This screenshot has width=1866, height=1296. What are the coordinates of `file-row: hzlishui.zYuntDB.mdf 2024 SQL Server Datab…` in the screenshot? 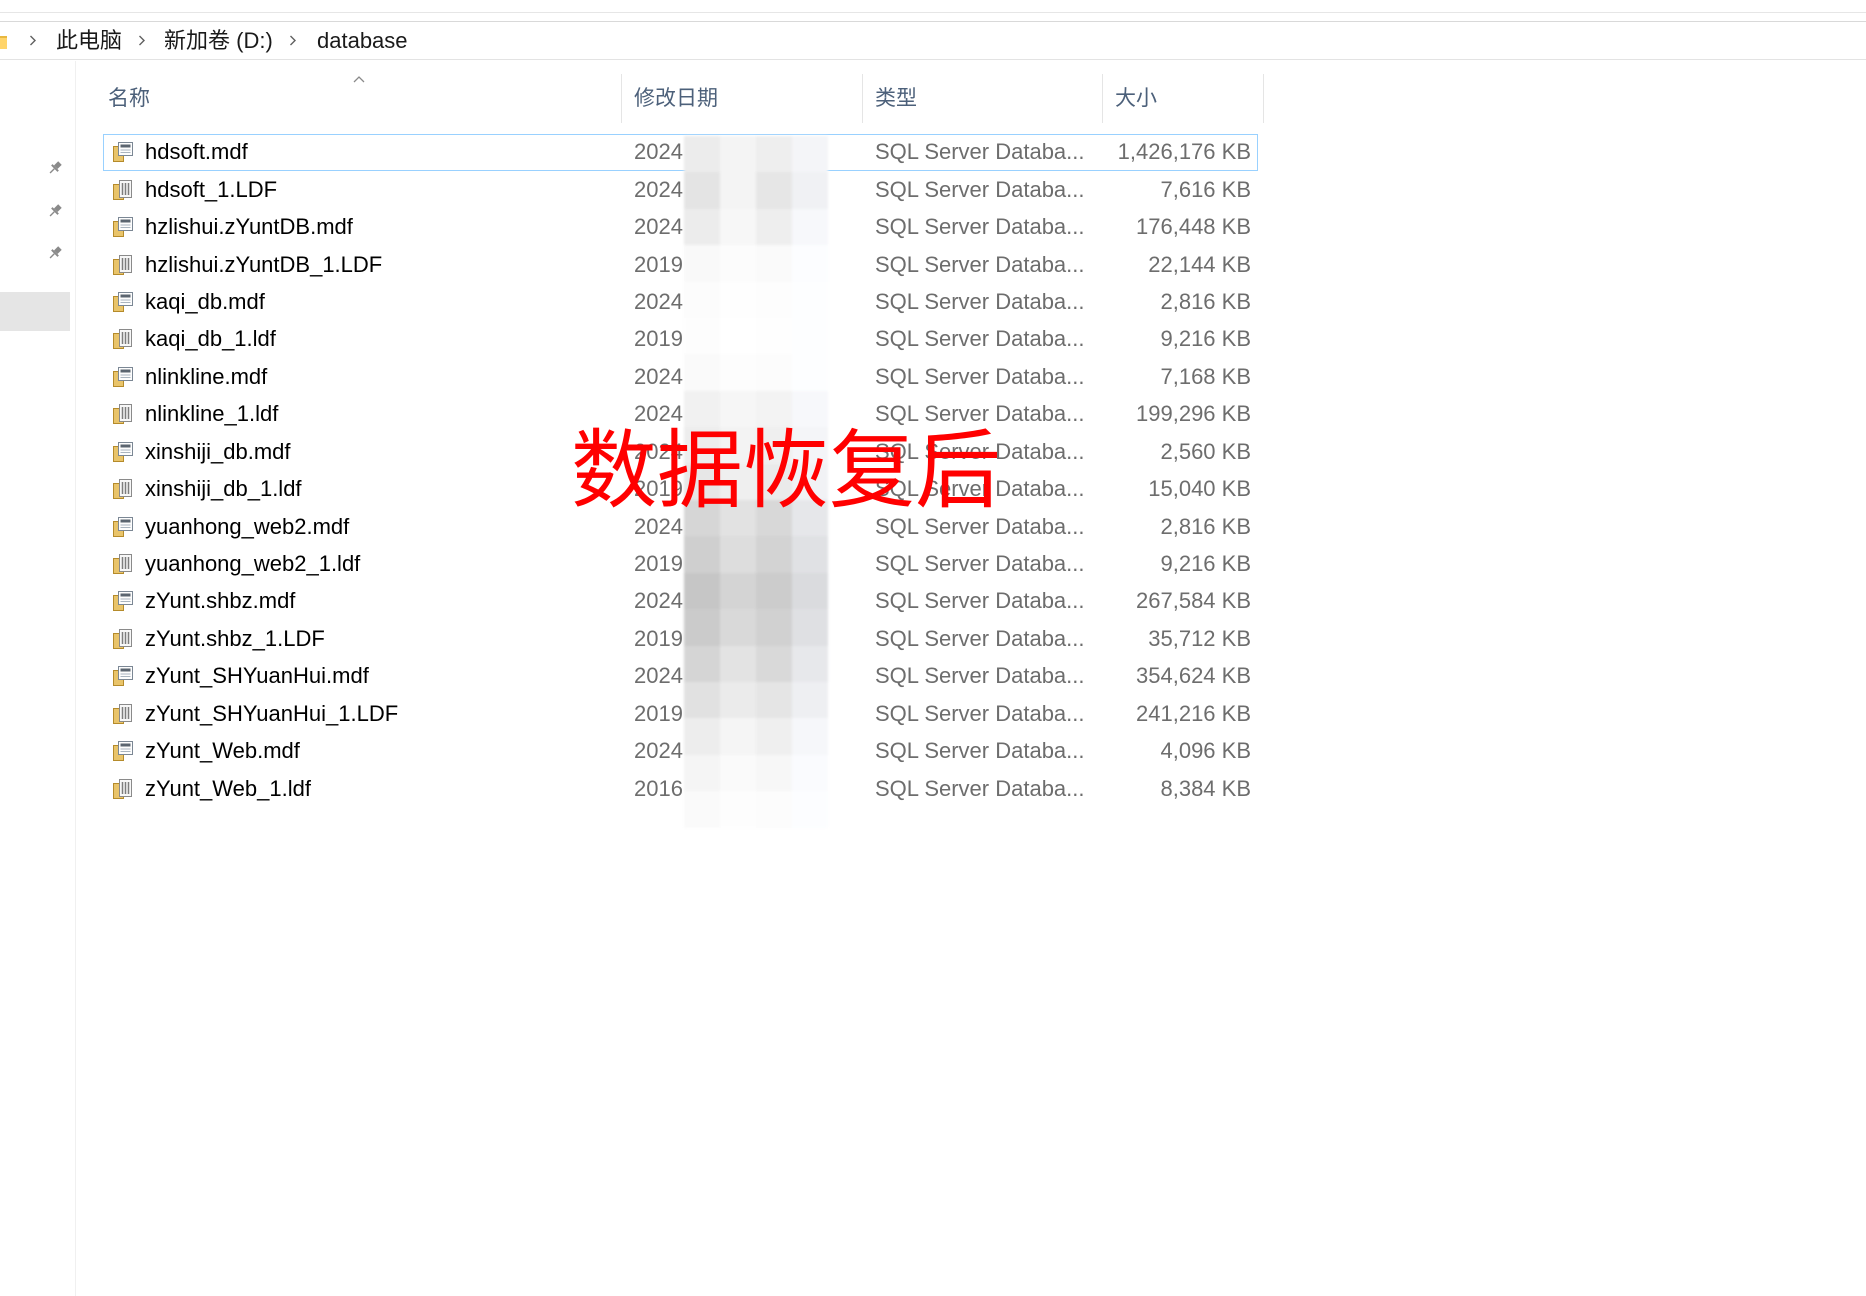 It's located at (680, 226).